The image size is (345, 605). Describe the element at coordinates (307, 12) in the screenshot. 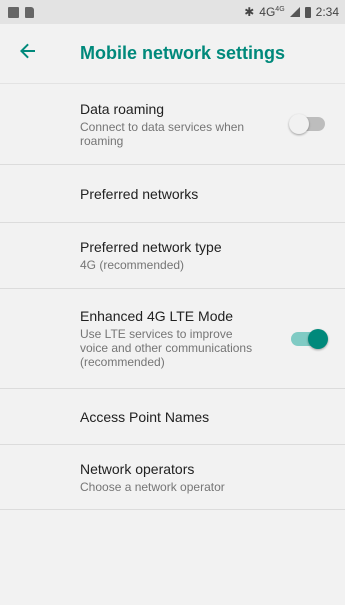

I see `battery-icon` at that location.